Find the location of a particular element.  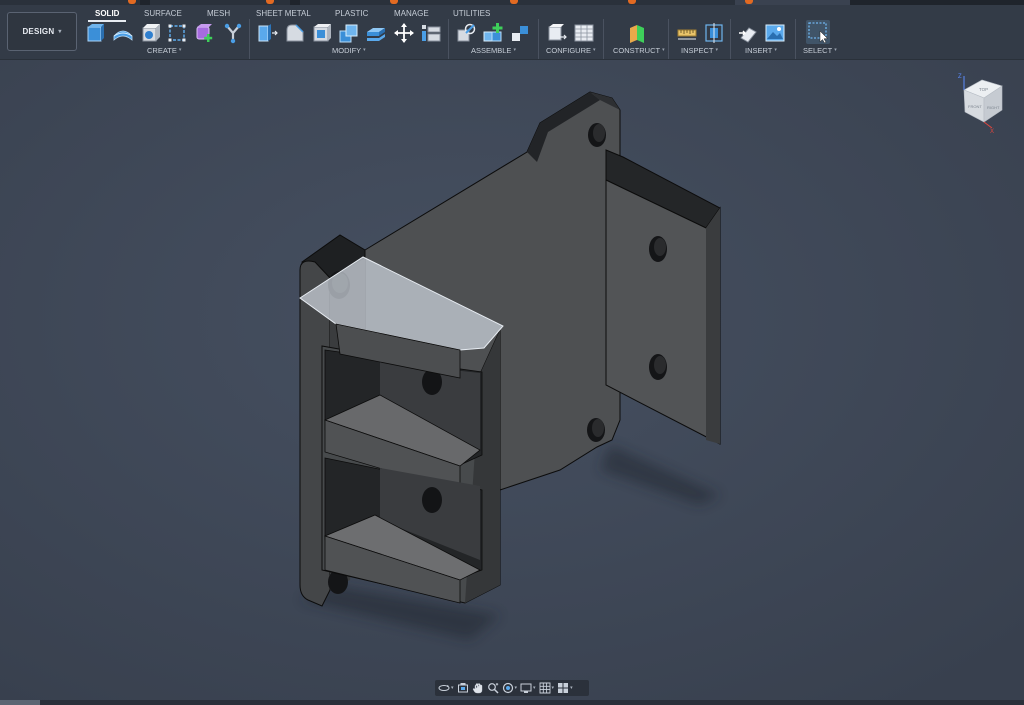

form-icon is located at coordinates (205, 33).